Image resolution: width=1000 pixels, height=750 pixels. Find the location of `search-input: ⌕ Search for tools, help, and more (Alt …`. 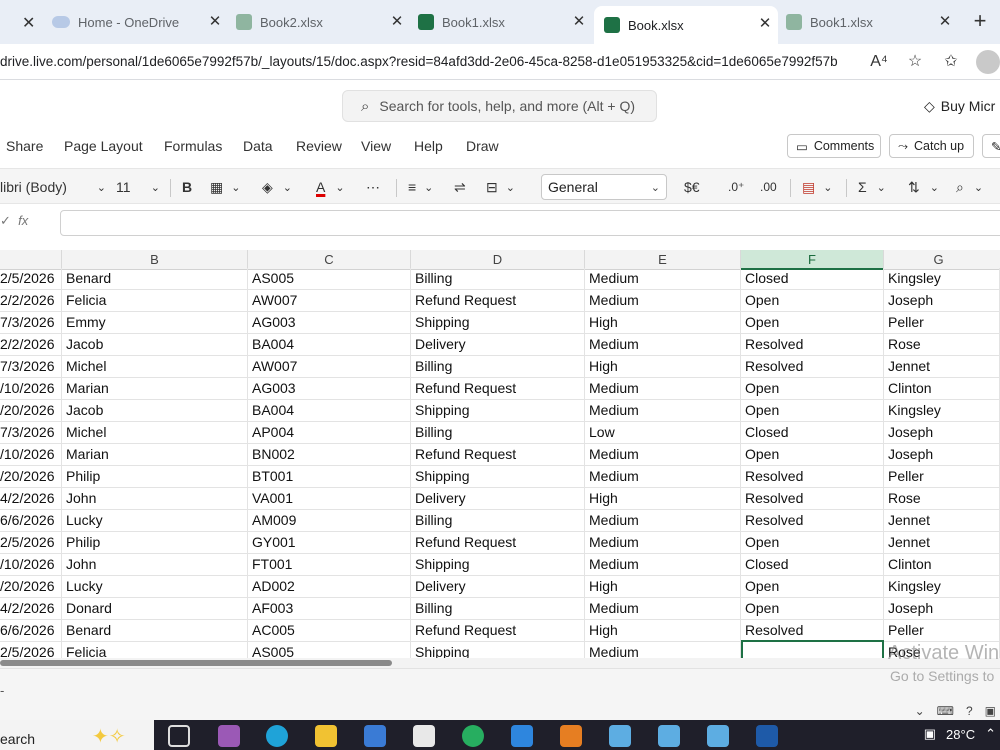

search-input: ⌕ Search for tools, help, and more (Alt … is located at coordinates (499, 106).